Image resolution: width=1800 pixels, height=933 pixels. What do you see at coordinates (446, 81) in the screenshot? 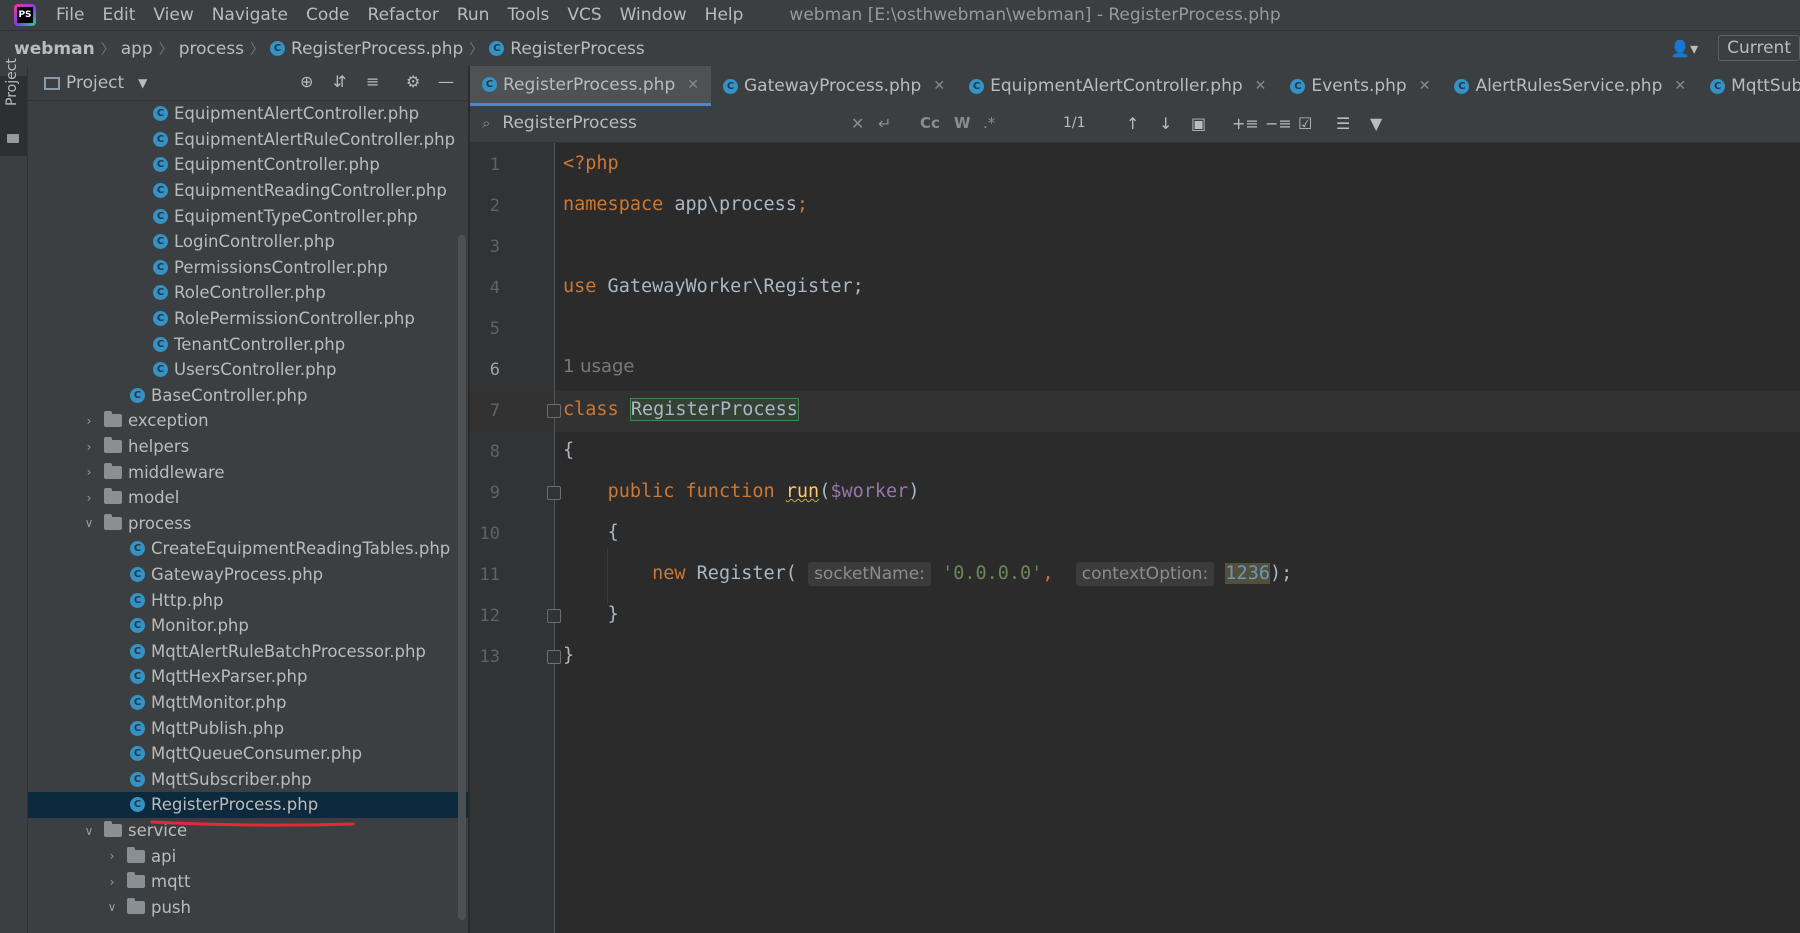
I see `hide-panel-icon: —` at bounding box center [446, 81].